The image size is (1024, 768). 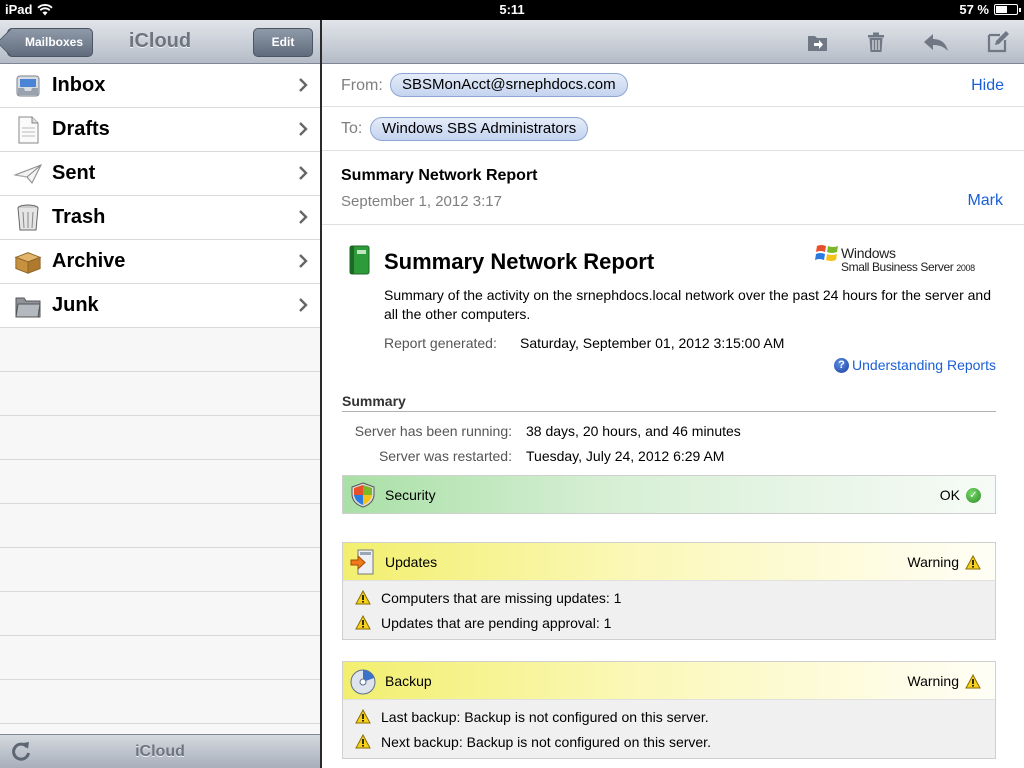 I want to click on draft-document-icon, so click(x=28, y=130).